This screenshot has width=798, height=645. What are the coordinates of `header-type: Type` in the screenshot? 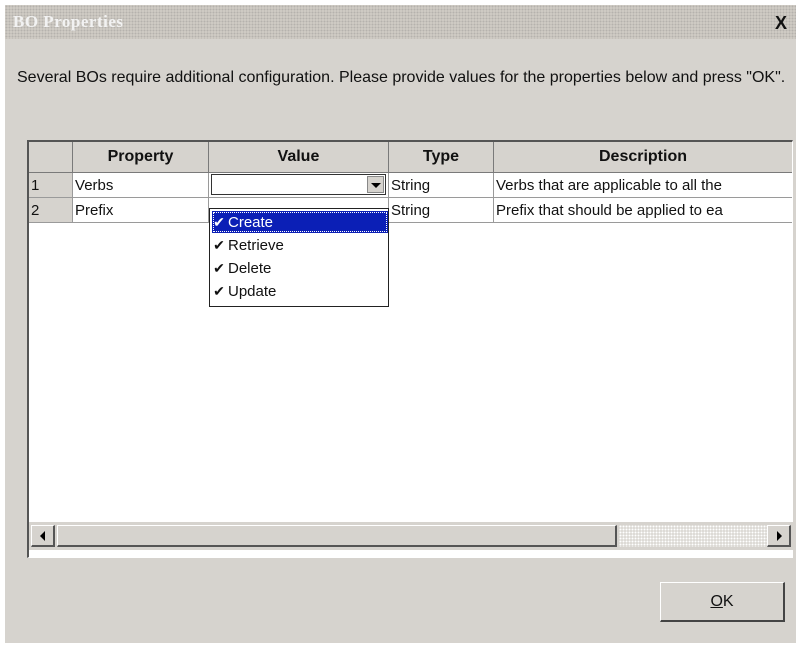 It's located at (441, 157).